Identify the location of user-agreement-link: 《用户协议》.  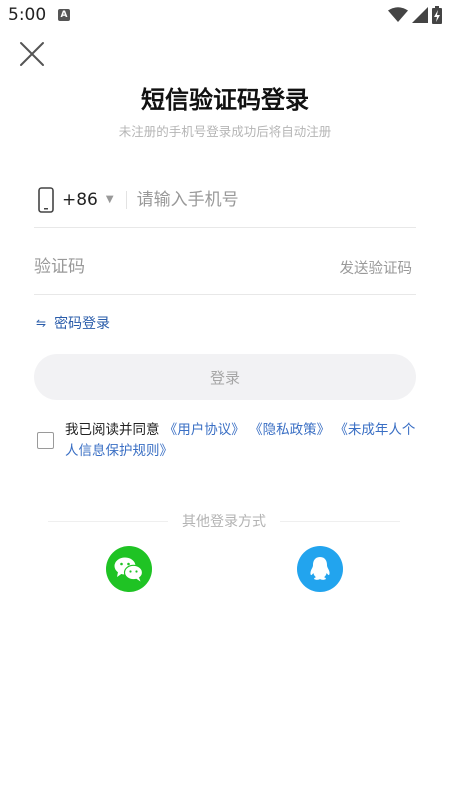
(204, 430).